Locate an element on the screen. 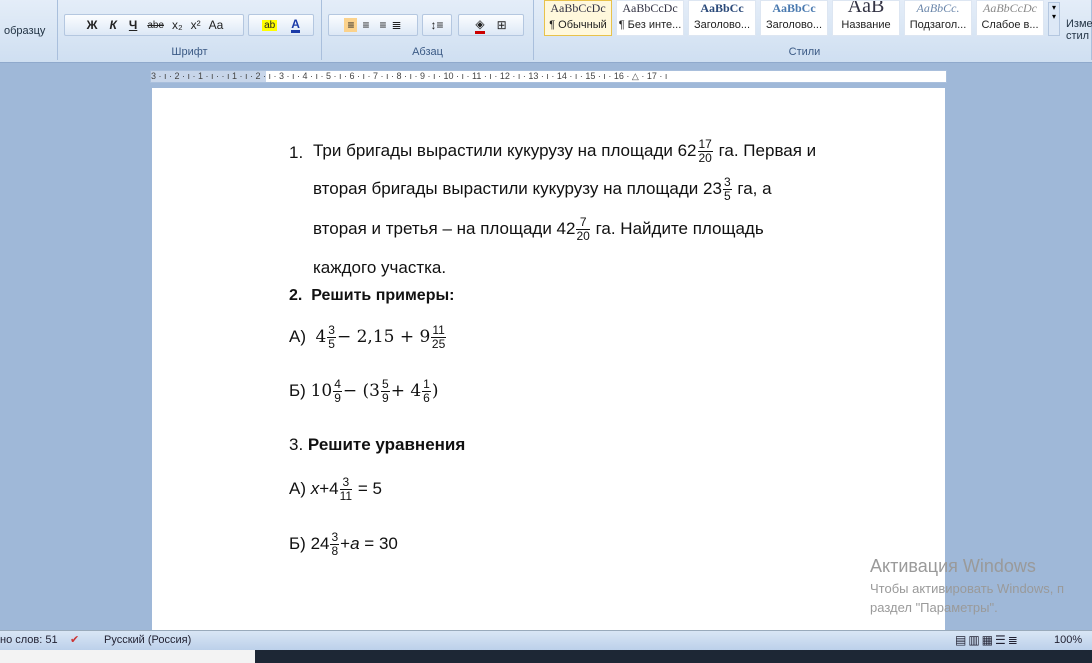 Image resolution: width=1092 pixels, height=663 pixels. highlight-icon: ab is located at coordinates (270, 25).